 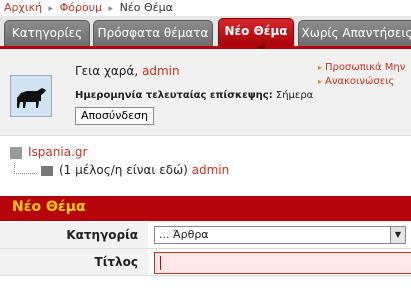 What do you see at coordinates (161, 71) in the screenshot?
I see `username-link: admin` at bounding box center [161, 71].